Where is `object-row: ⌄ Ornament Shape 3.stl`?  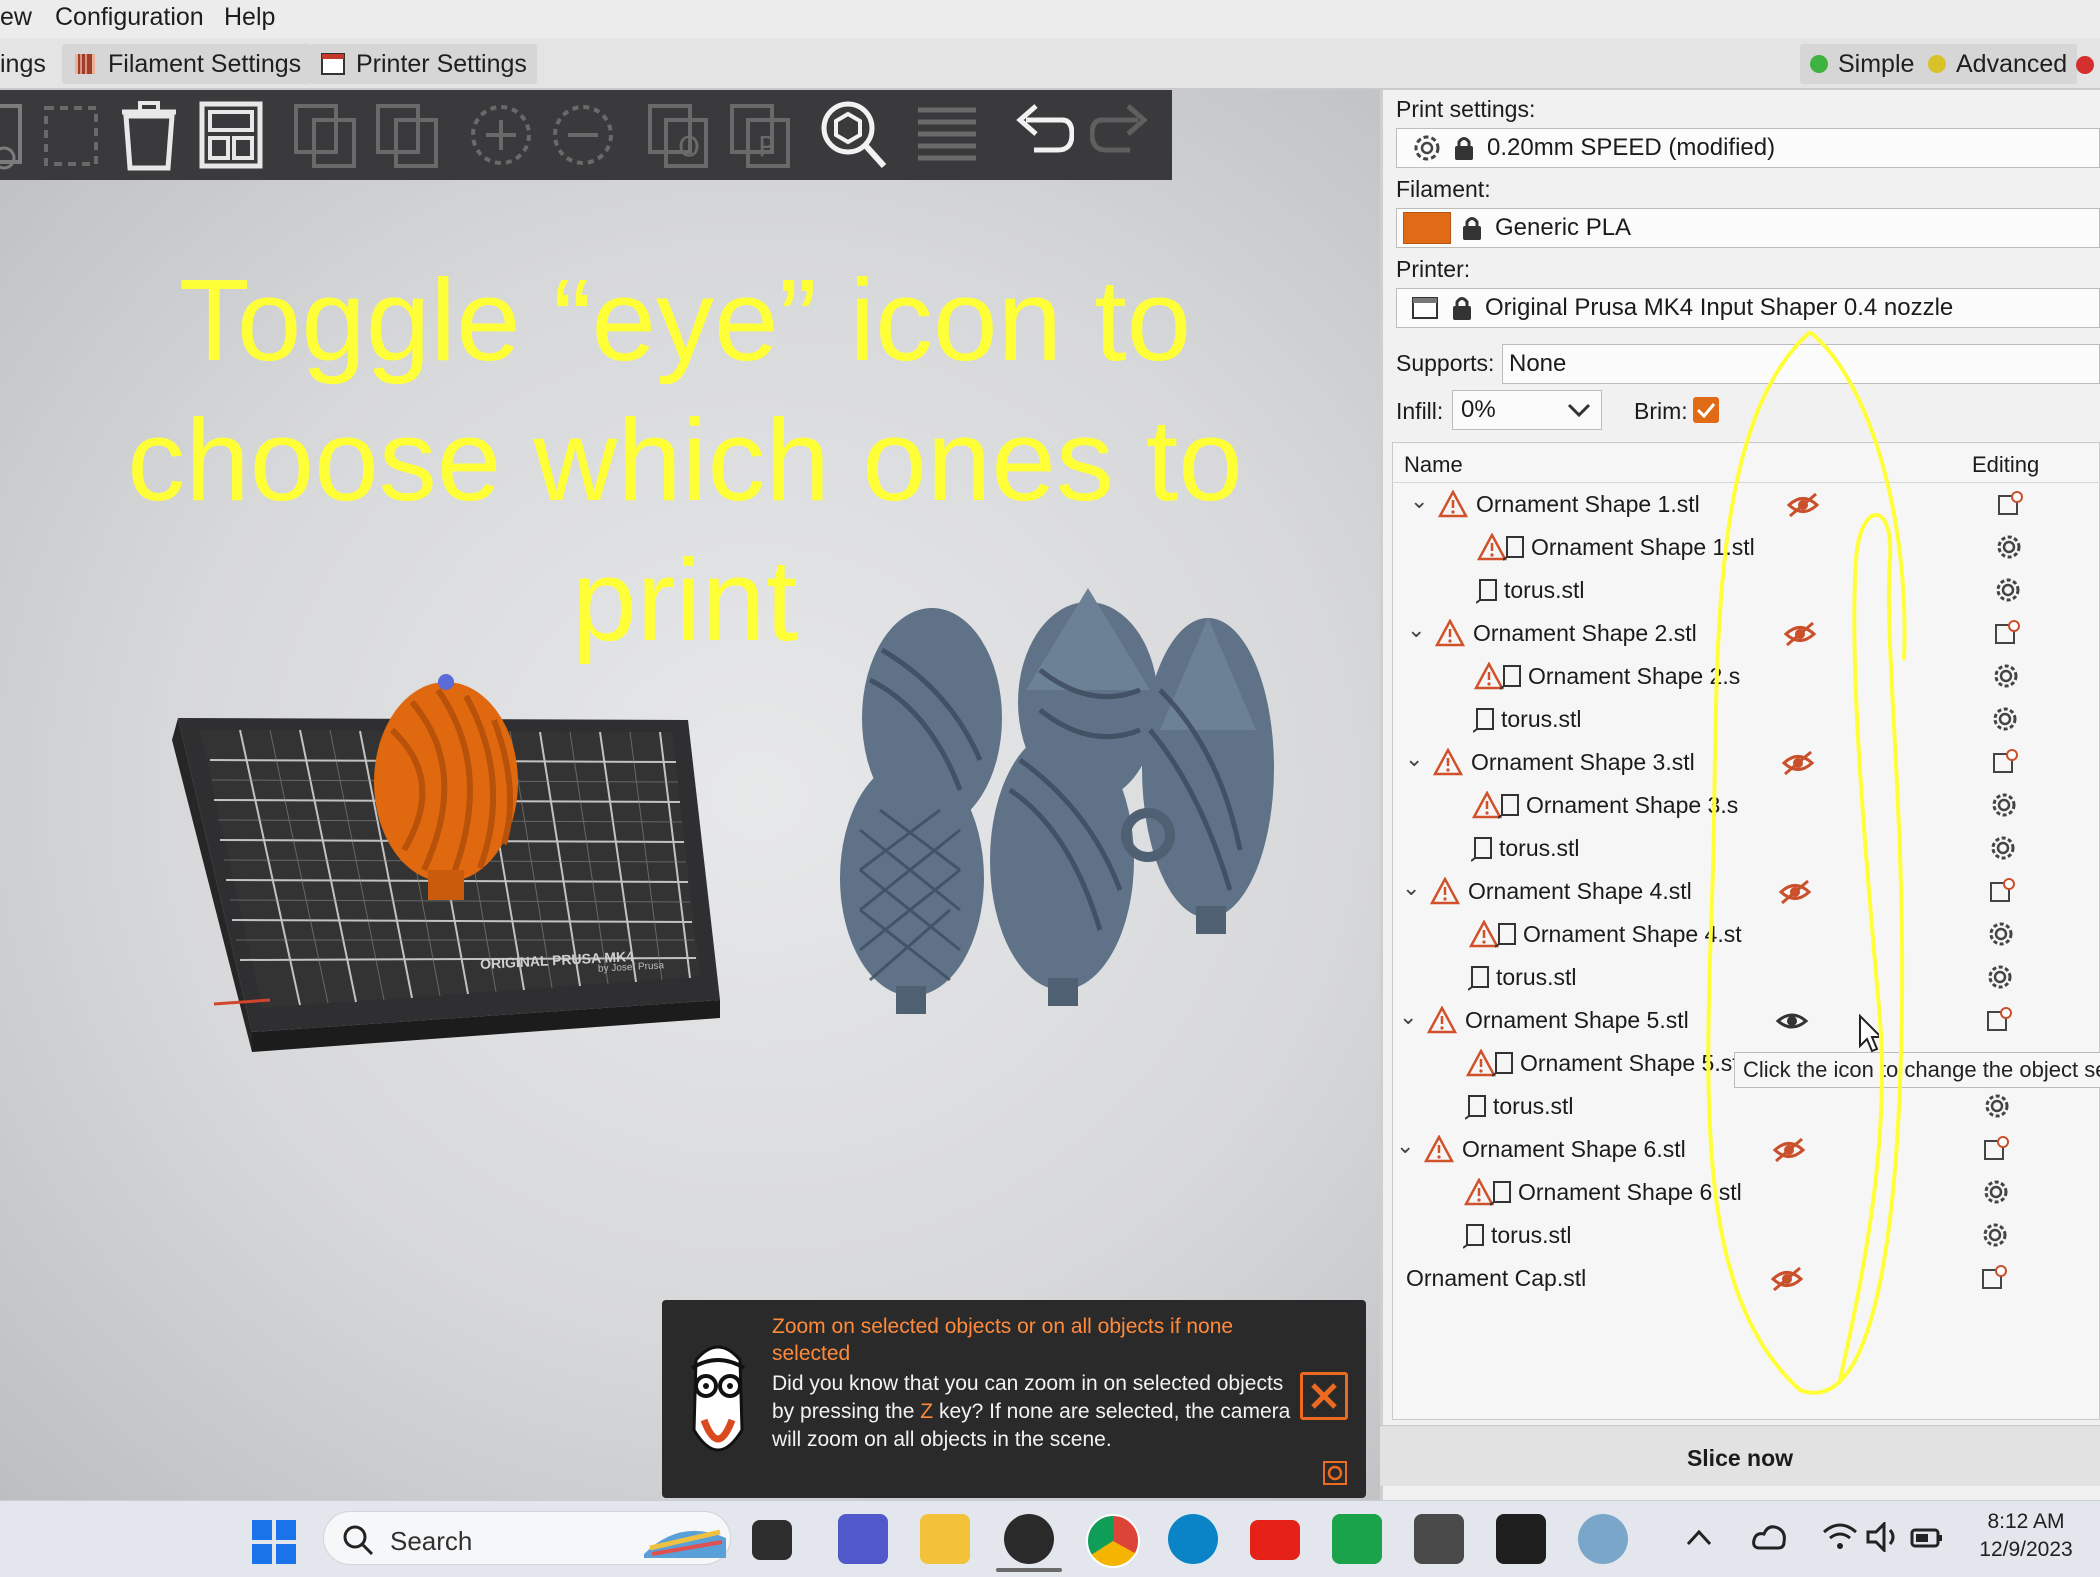
object-row: ⌄ Ornament Shape 3.stl is located at coordinates (1746, 763).